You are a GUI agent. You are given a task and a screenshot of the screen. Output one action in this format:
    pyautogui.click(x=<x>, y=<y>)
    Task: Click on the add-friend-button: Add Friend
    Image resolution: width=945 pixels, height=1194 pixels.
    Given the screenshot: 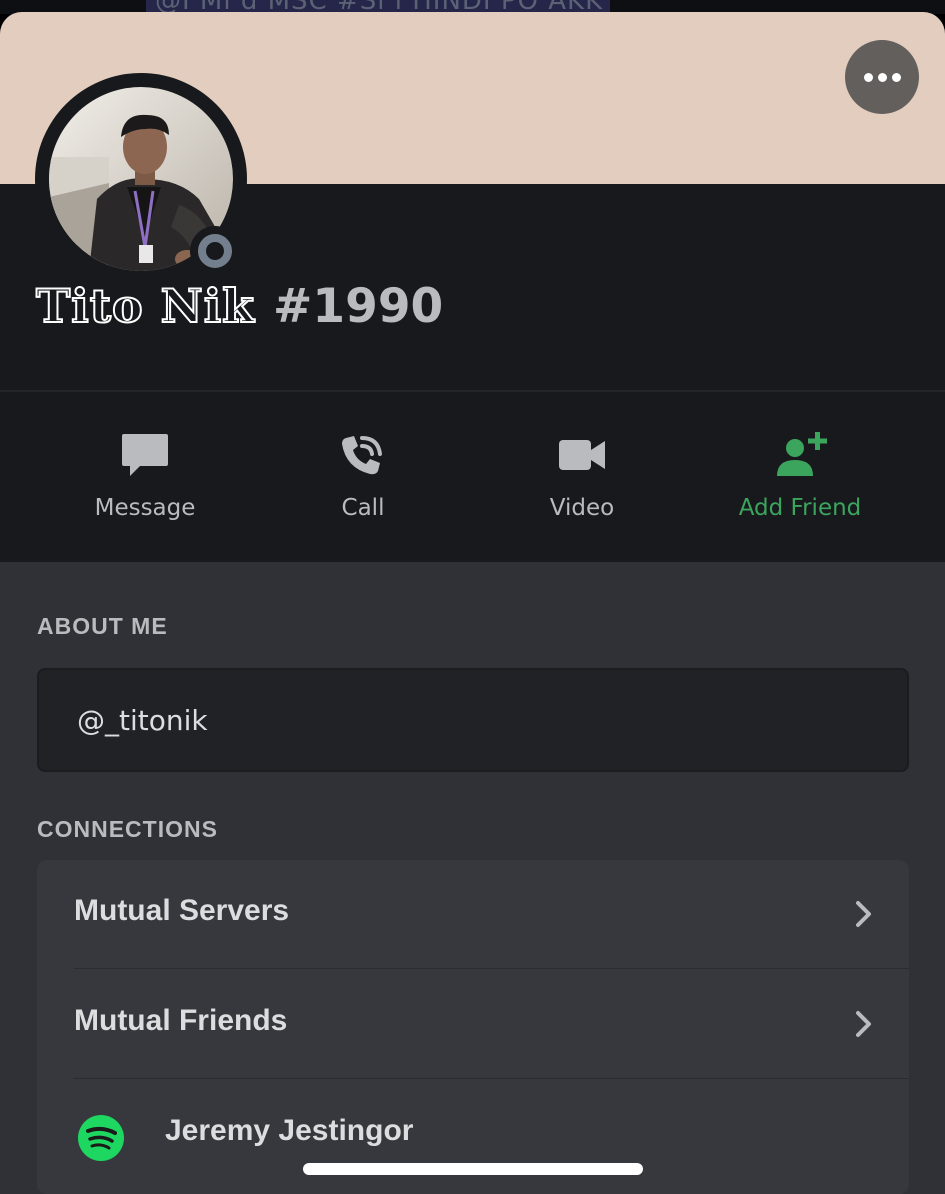 What is the action you would take?
    pyautogui.click(x=800, y=477)
    